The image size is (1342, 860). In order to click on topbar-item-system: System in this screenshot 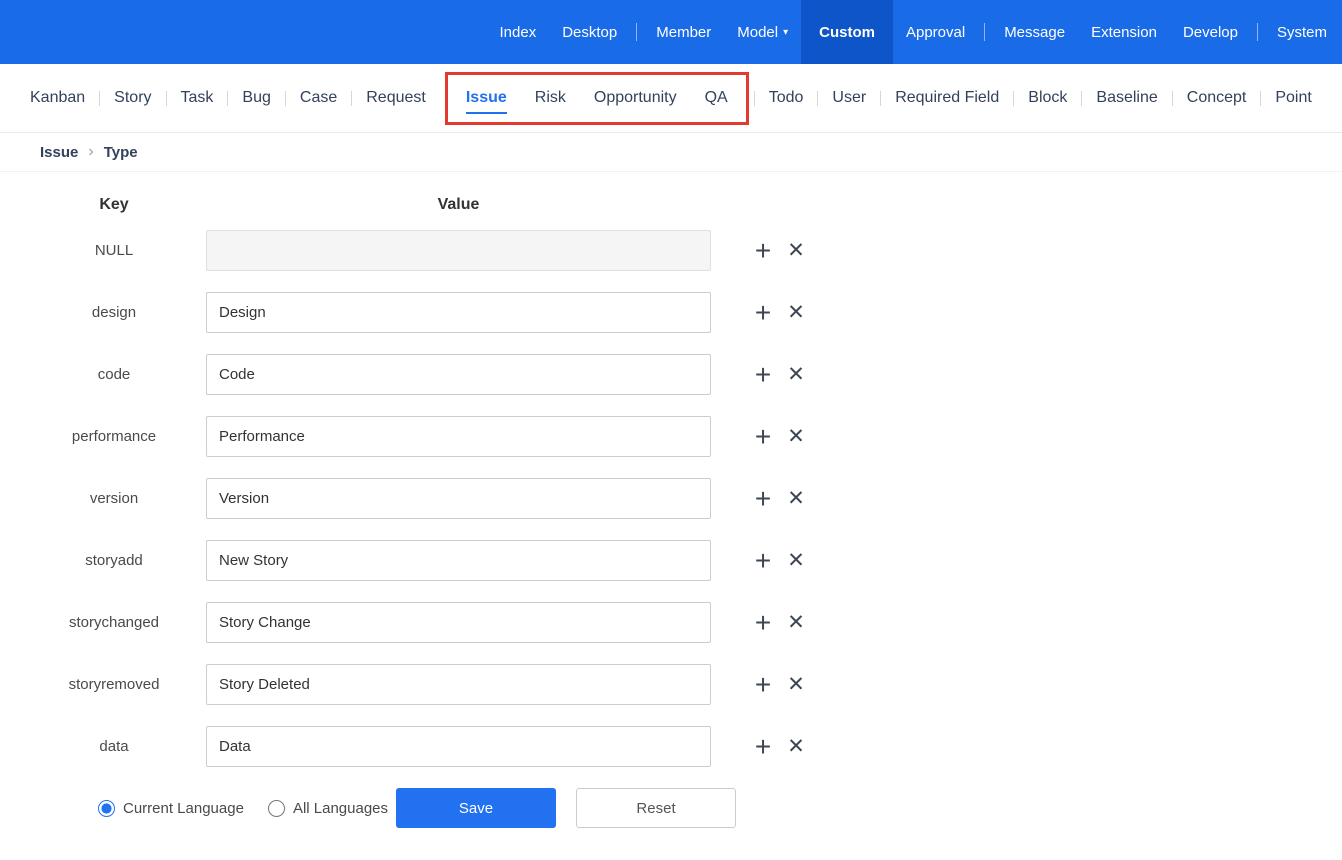, I will do `click(1302, 32)`.